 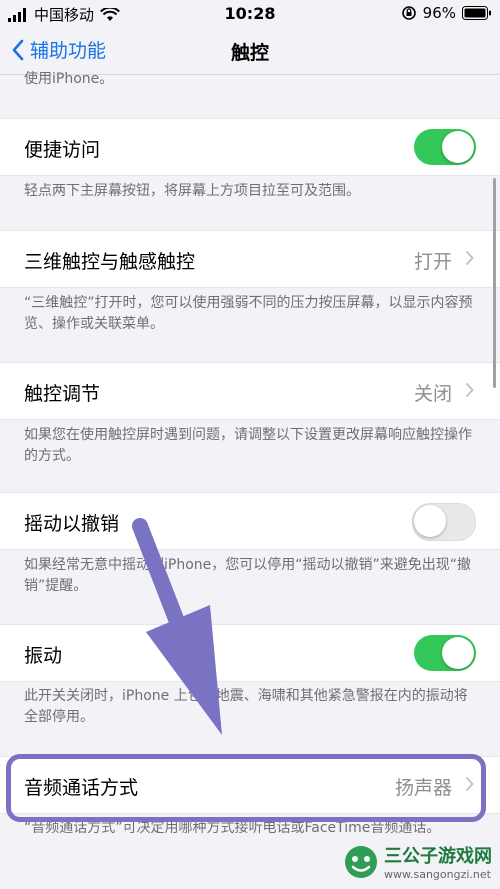 What do you see at coordinates (81, 788) in the screenshot?
I see `call-audio-routing-label: 音频通话方式` at bounding box center [81, 788].